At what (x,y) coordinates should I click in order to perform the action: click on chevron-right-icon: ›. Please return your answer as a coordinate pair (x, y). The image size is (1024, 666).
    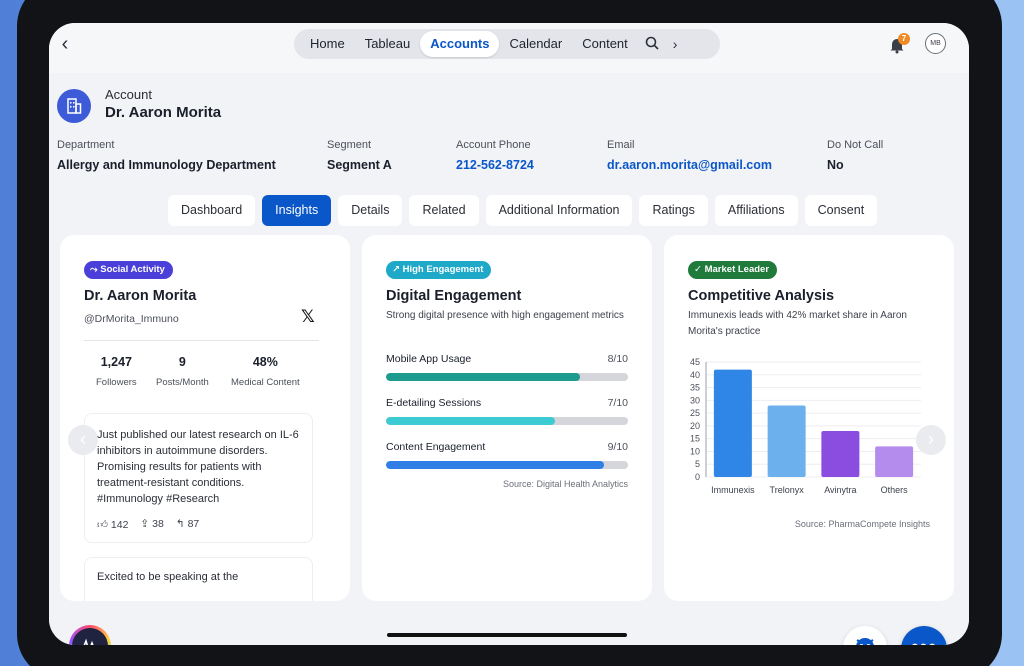
    Looking at the image, I should click on (675, 44).